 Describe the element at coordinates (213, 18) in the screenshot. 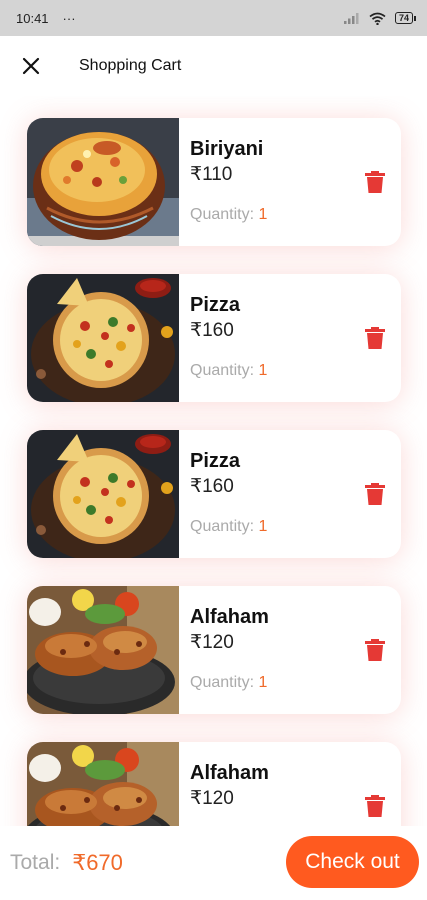

I see `status-bar: 10:41 ··· 74` at that location.